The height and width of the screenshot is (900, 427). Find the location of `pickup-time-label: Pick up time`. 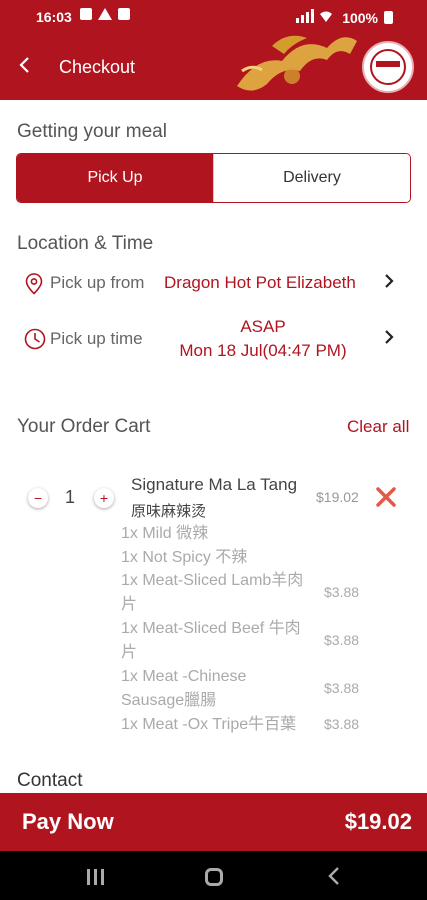

pickup-time-label: Pick up time is located at coordinates (96, 338).